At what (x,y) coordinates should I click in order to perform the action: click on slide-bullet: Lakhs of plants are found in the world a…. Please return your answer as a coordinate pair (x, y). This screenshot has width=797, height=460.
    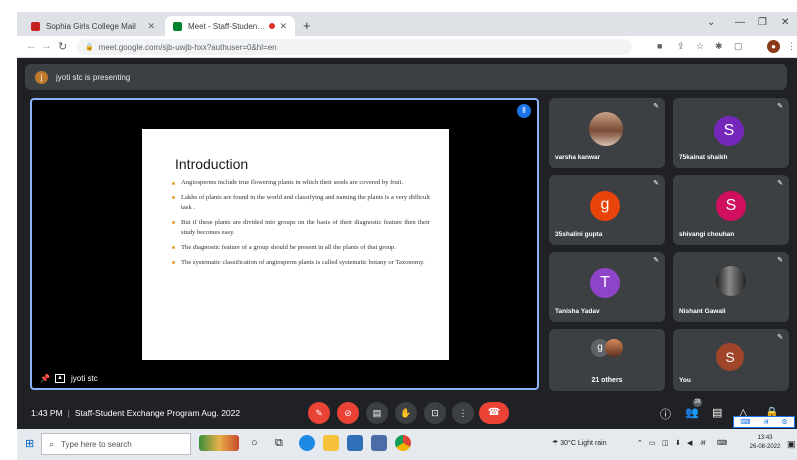
    Looking at the image, I should click on (301, 203).